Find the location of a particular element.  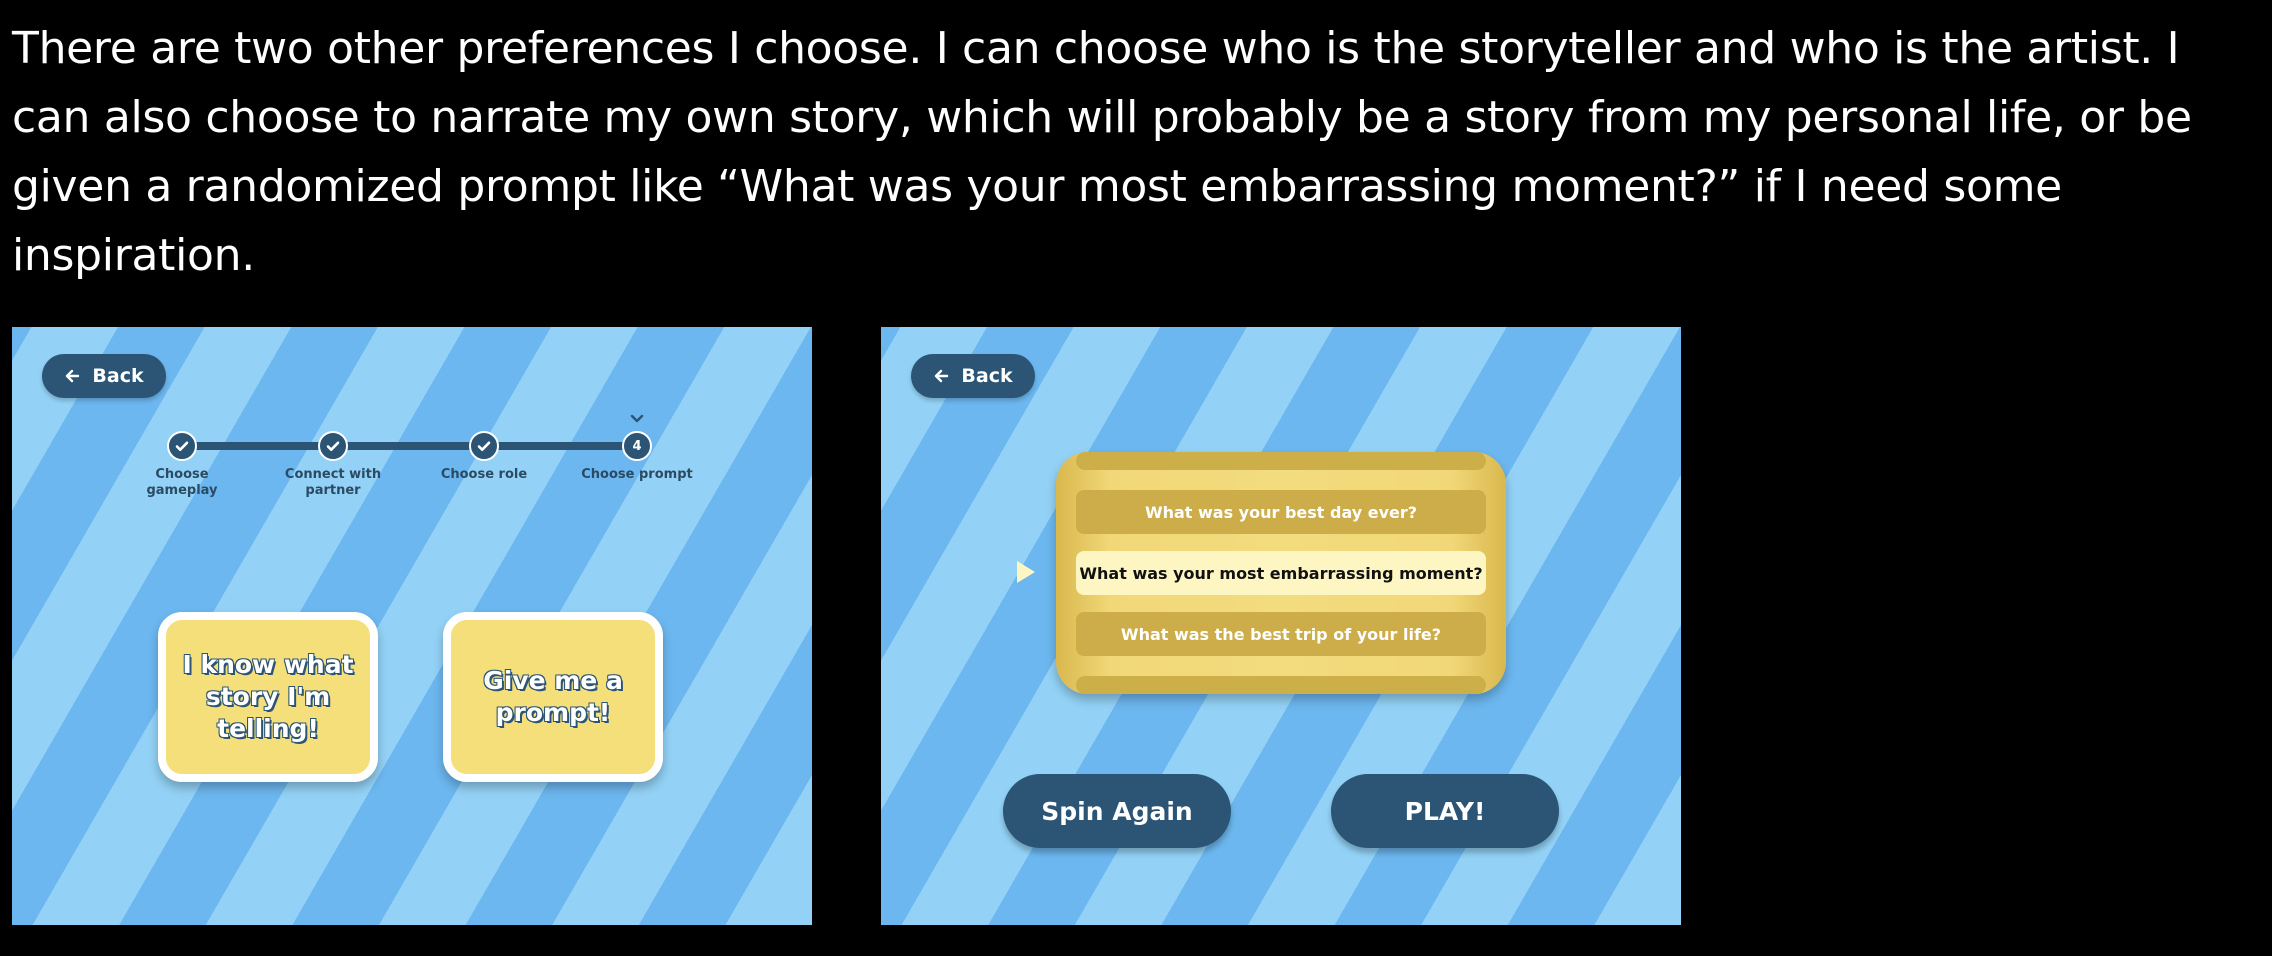

chevron-down-icon is located at coordinates (637, 418).